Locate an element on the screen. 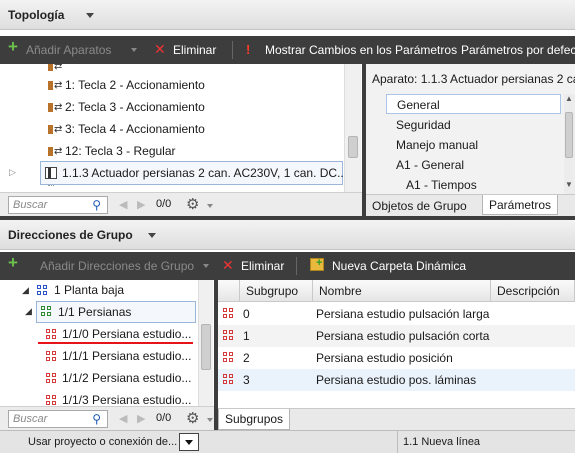 This screenshot has height=453, width=575. param-item: A1 - Tiempos is located at coordinates (441, 185).